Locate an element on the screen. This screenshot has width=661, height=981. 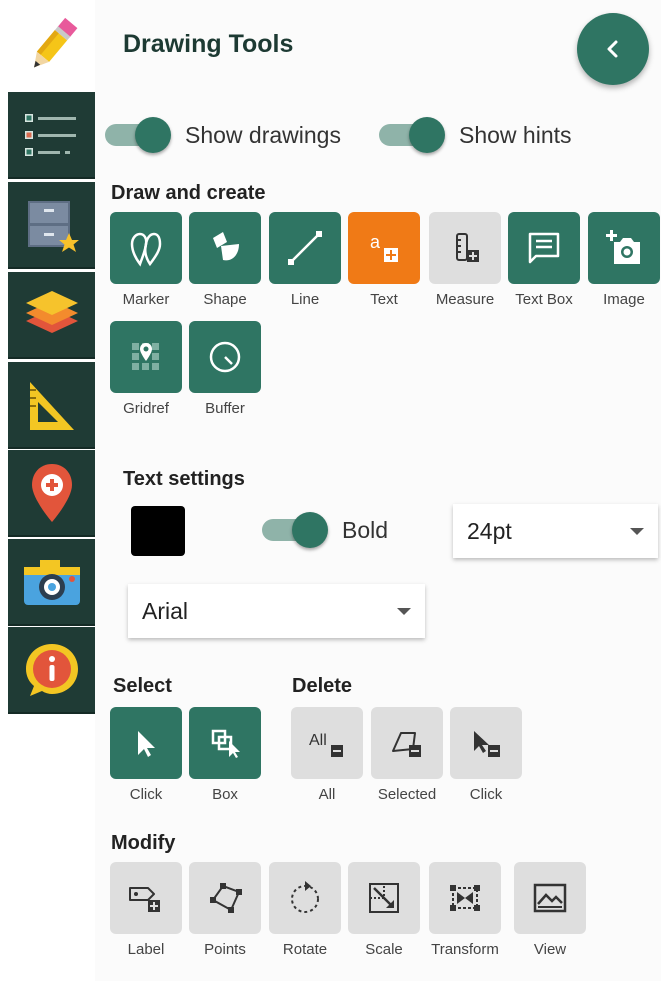
collapse-button is located at coordinates (613, 49).